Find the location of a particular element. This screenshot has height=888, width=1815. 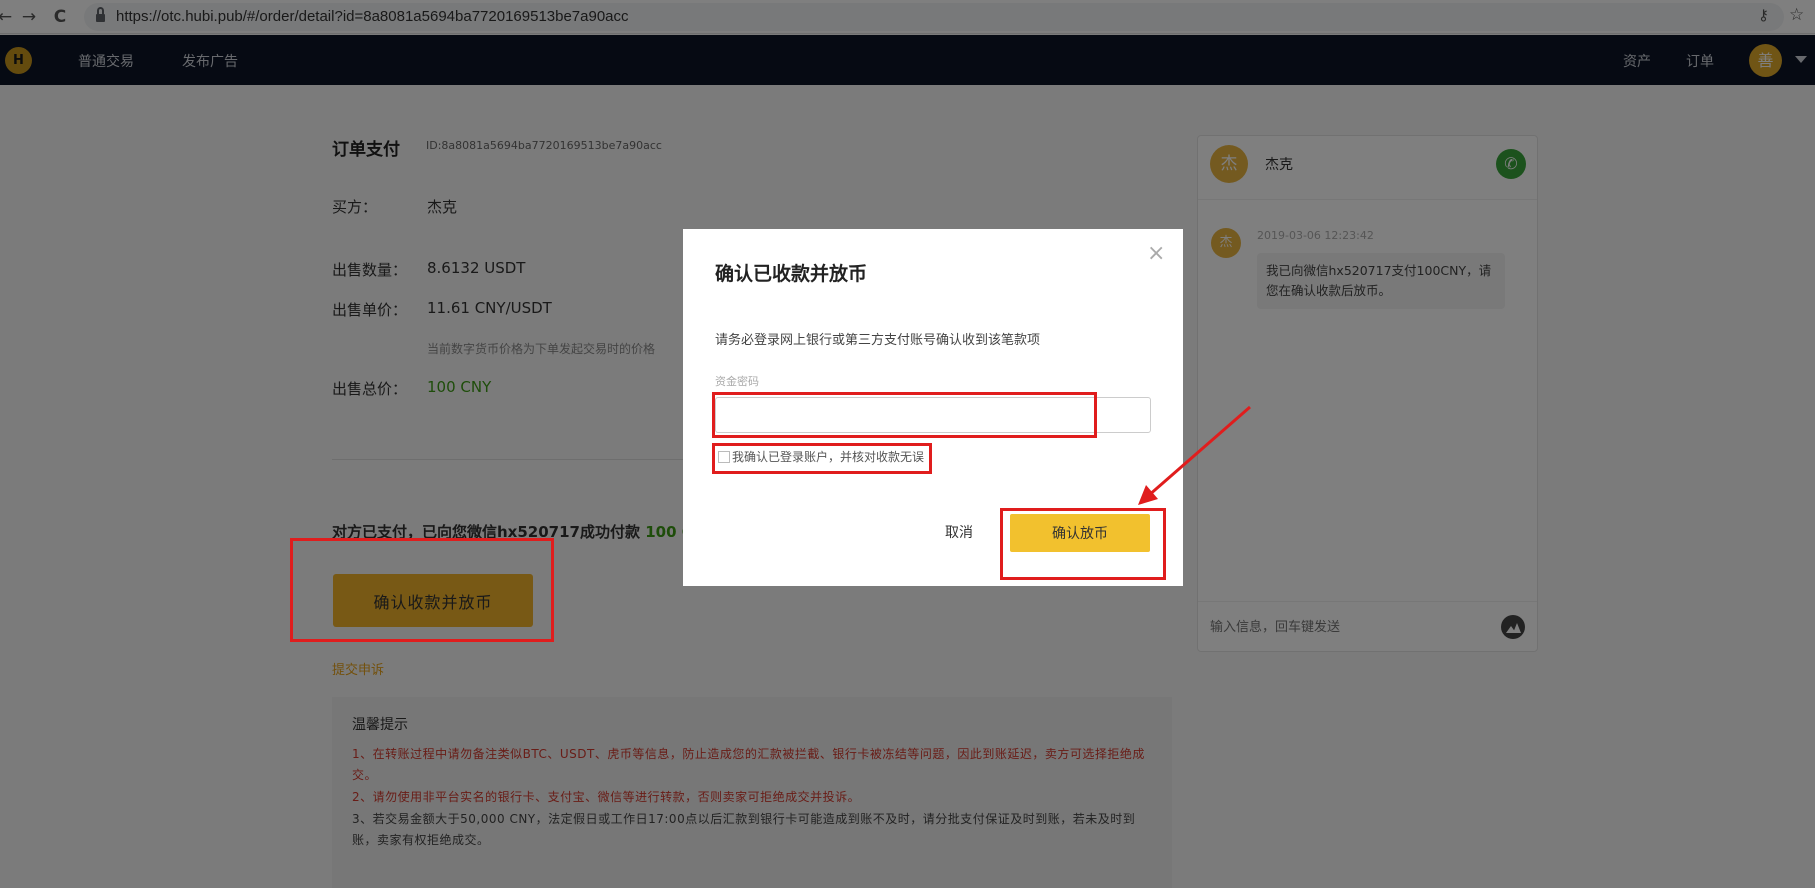

annotation-box-confirm is located at coordinates (422, 590).